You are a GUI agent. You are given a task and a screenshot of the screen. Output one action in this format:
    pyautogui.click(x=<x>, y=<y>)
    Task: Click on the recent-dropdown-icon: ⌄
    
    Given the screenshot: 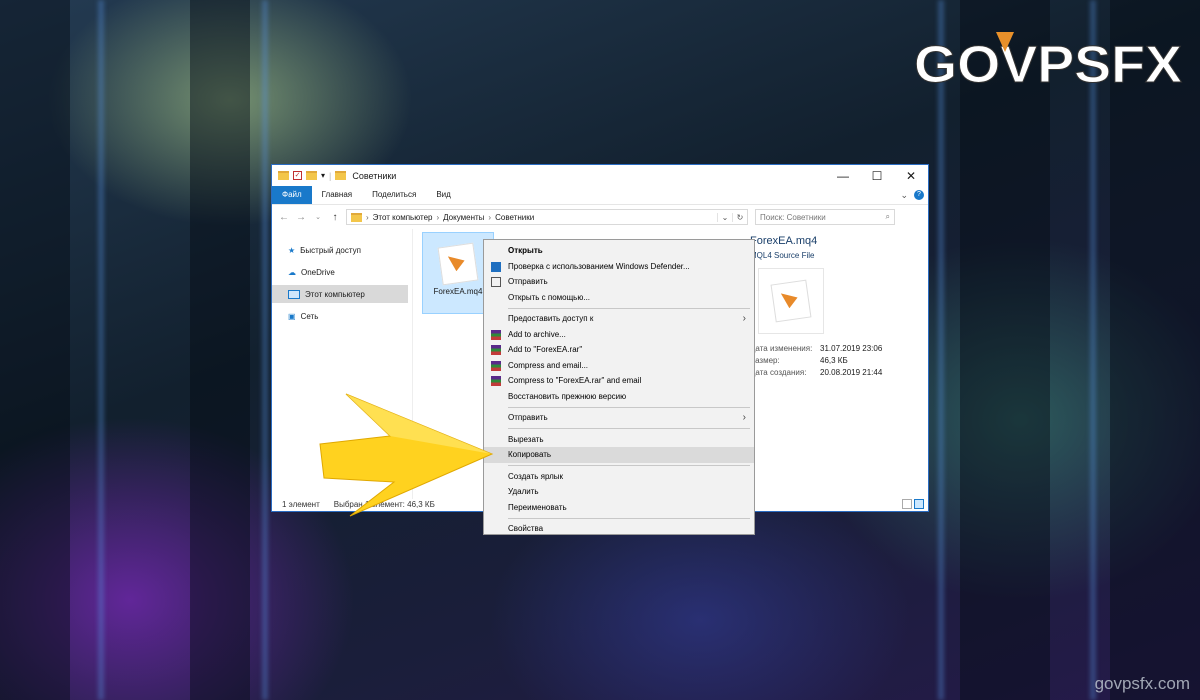 What is the action you would take?
    pyautogui.click(x=318, y=217)
    